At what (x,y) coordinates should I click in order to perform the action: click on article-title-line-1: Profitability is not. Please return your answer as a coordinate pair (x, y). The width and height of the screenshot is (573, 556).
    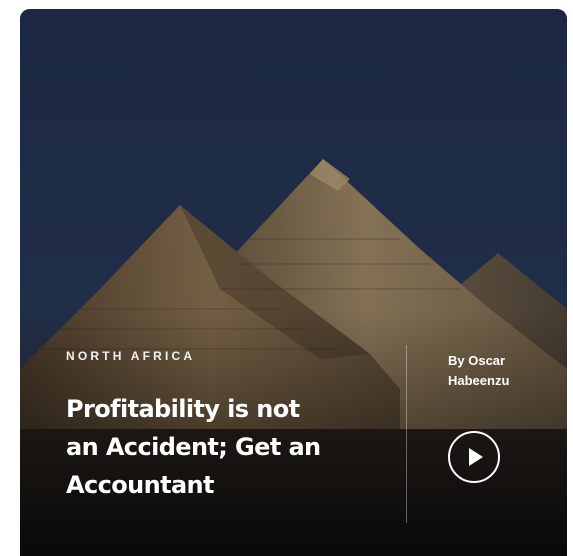
    Looking at the image, I should click on (226, 409).